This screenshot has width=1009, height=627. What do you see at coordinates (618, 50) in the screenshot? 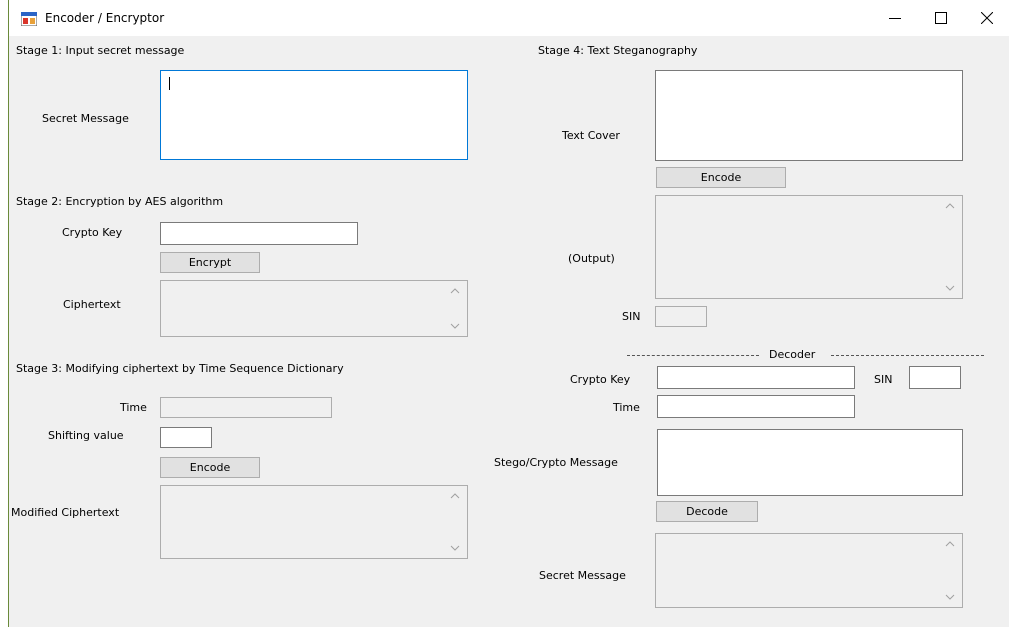
I see `stage4-heading: Stage 4: Text Steganography` at bounding box center [618, 50].